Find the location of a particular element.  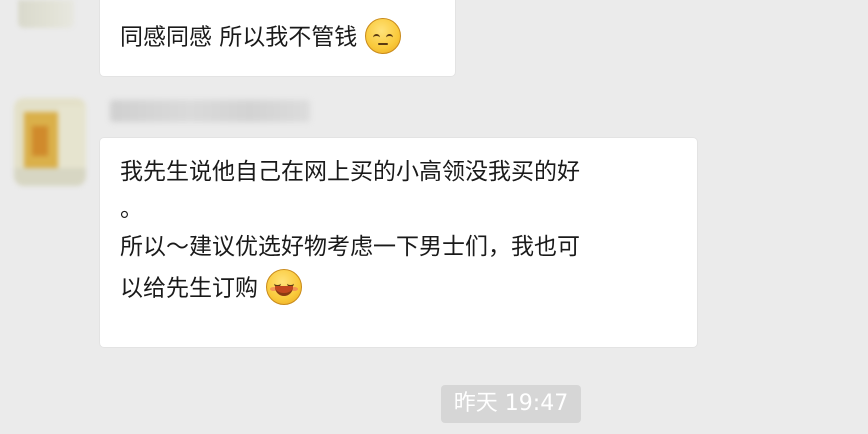

message-line-with-emoji: 以给先生订购 is located at coordinates (211, 288).